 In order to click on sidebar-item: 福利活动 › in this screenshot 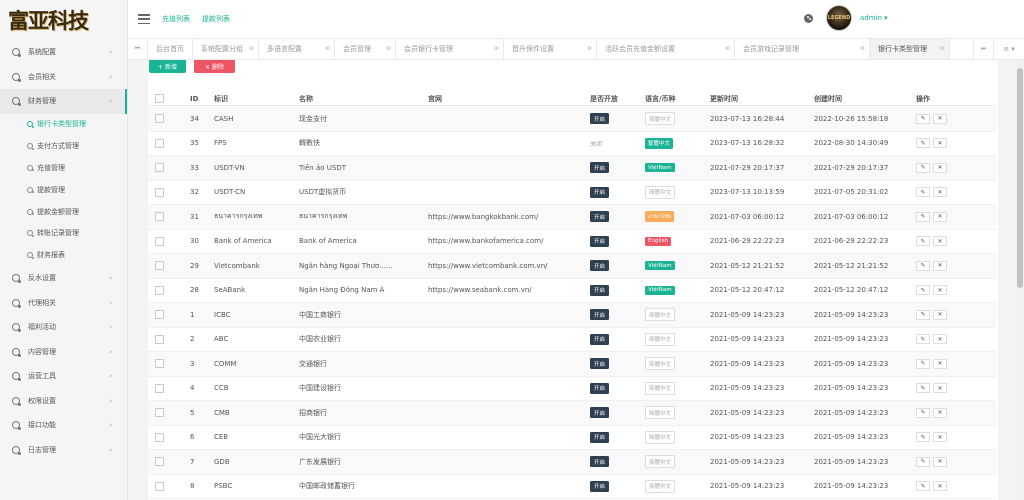, I will do `click(63, 327)`.